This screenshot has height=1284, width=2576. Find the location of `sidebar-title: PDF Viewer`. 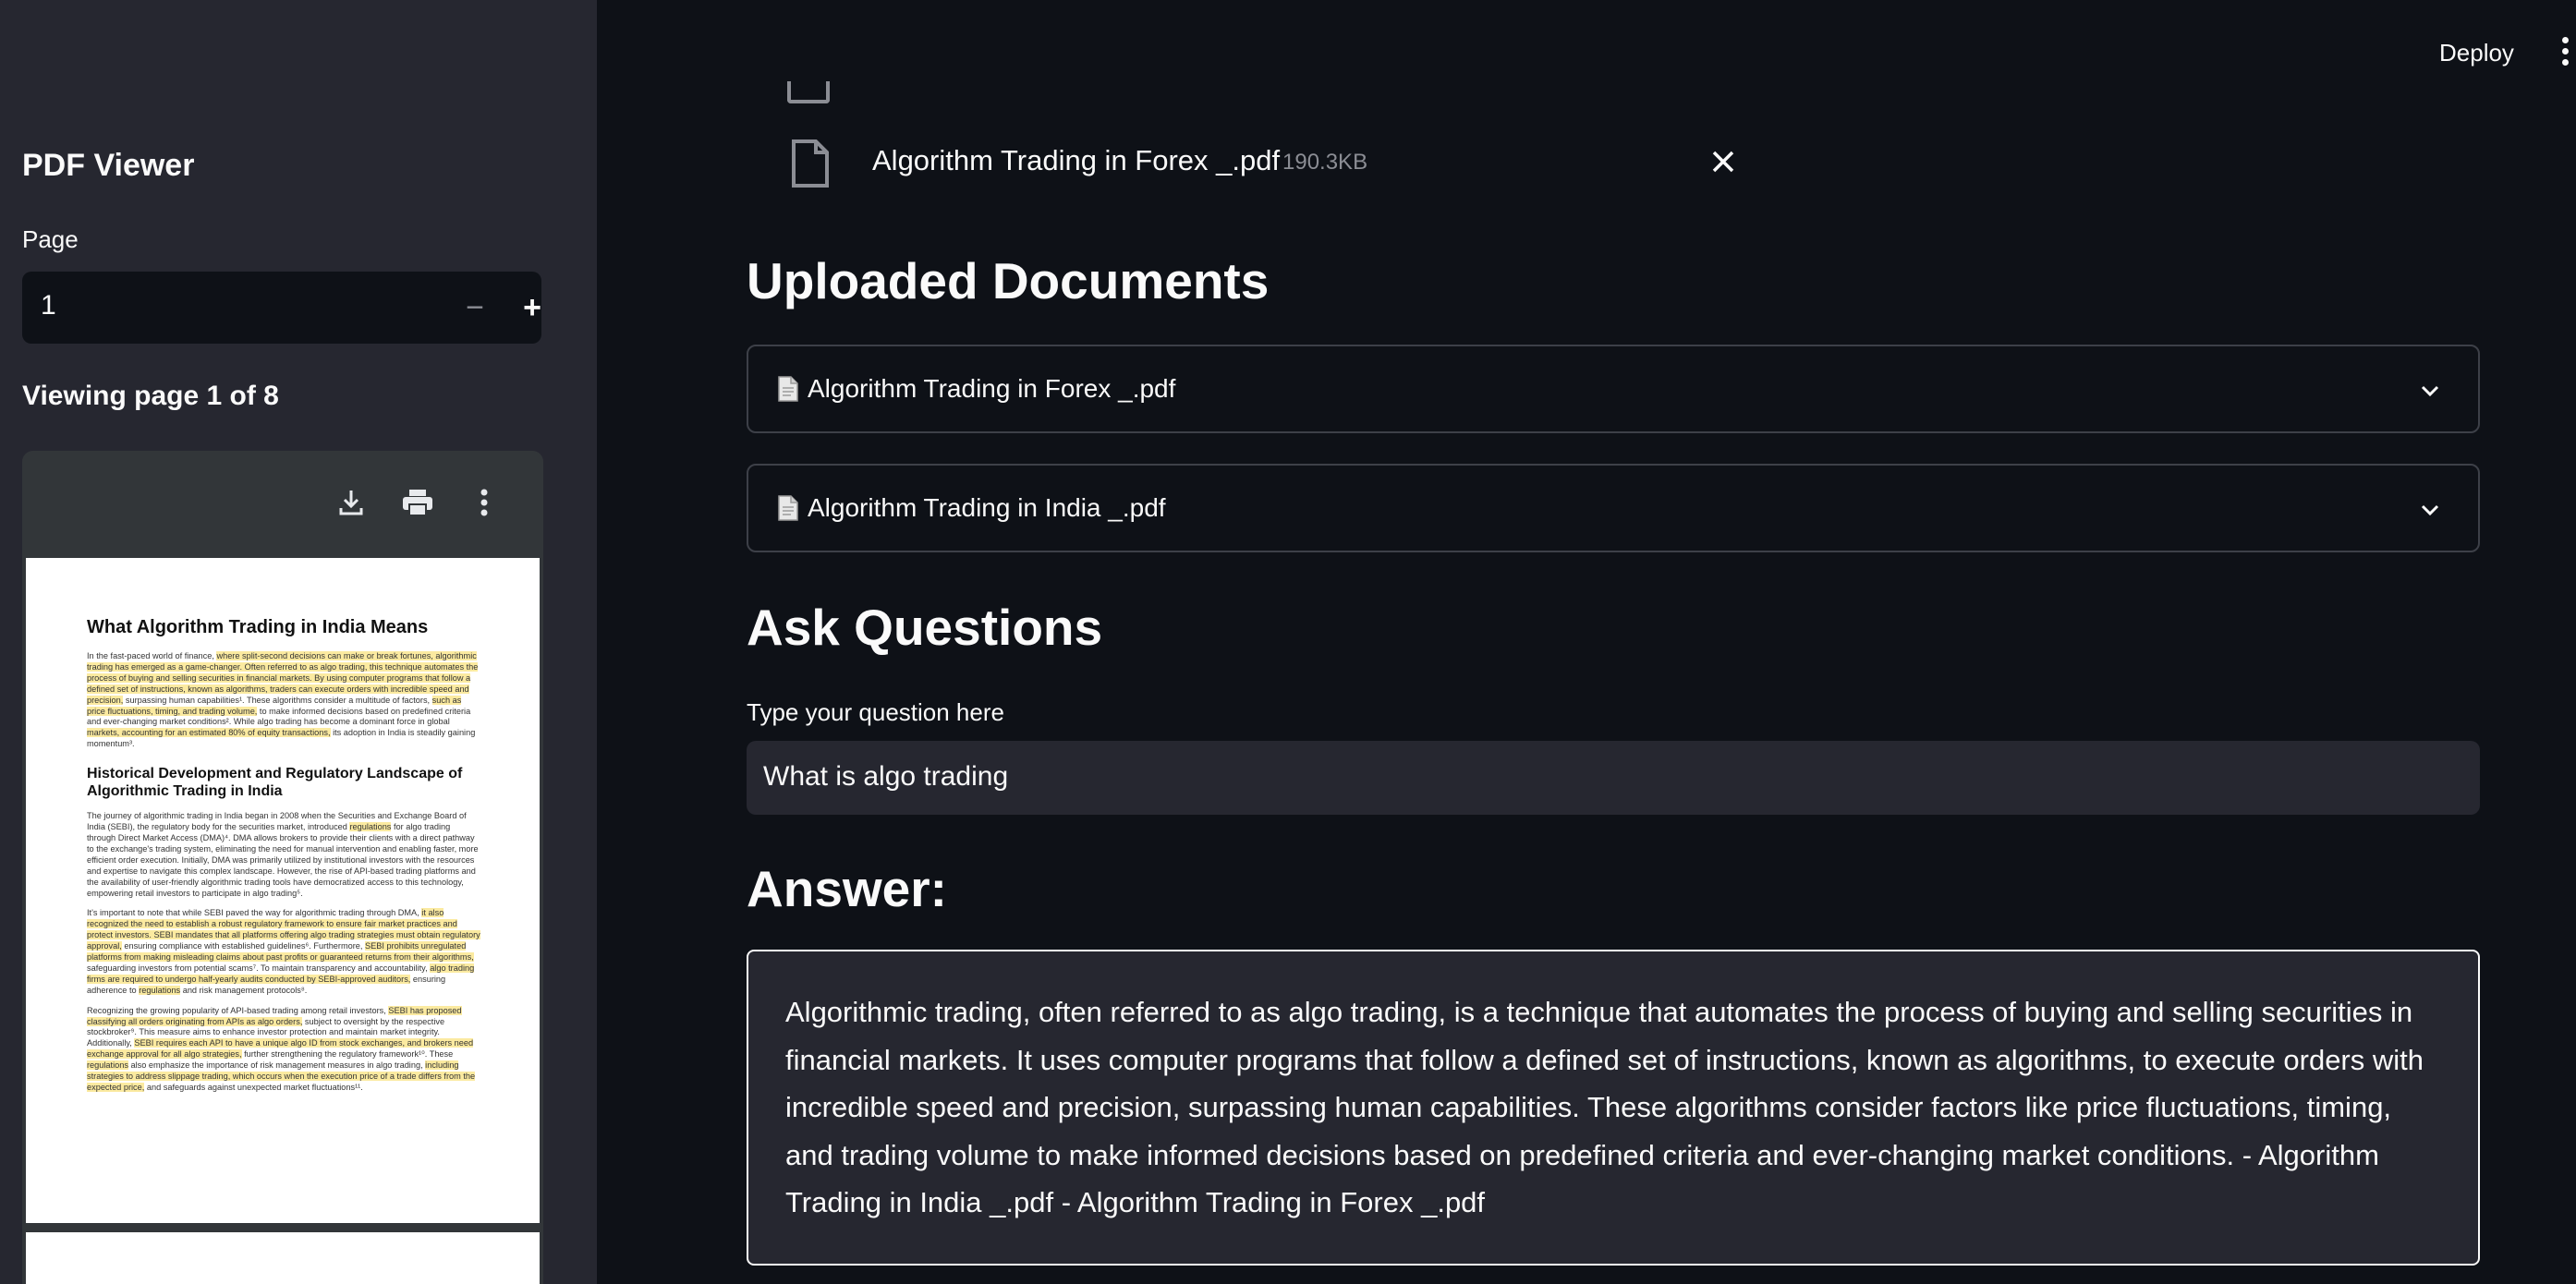

sidebar-title: PDF Viewer is located at coordinates (108, 165).